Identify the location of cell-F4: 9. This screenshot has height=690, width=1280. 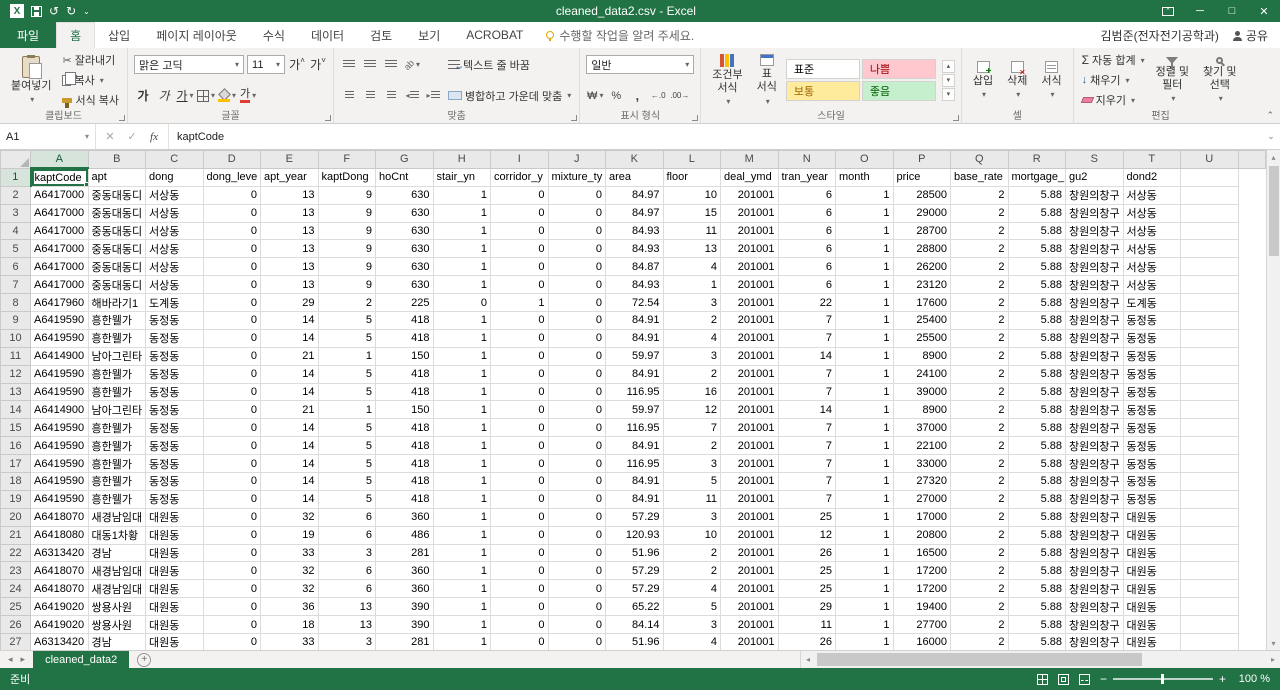
(346, 231).